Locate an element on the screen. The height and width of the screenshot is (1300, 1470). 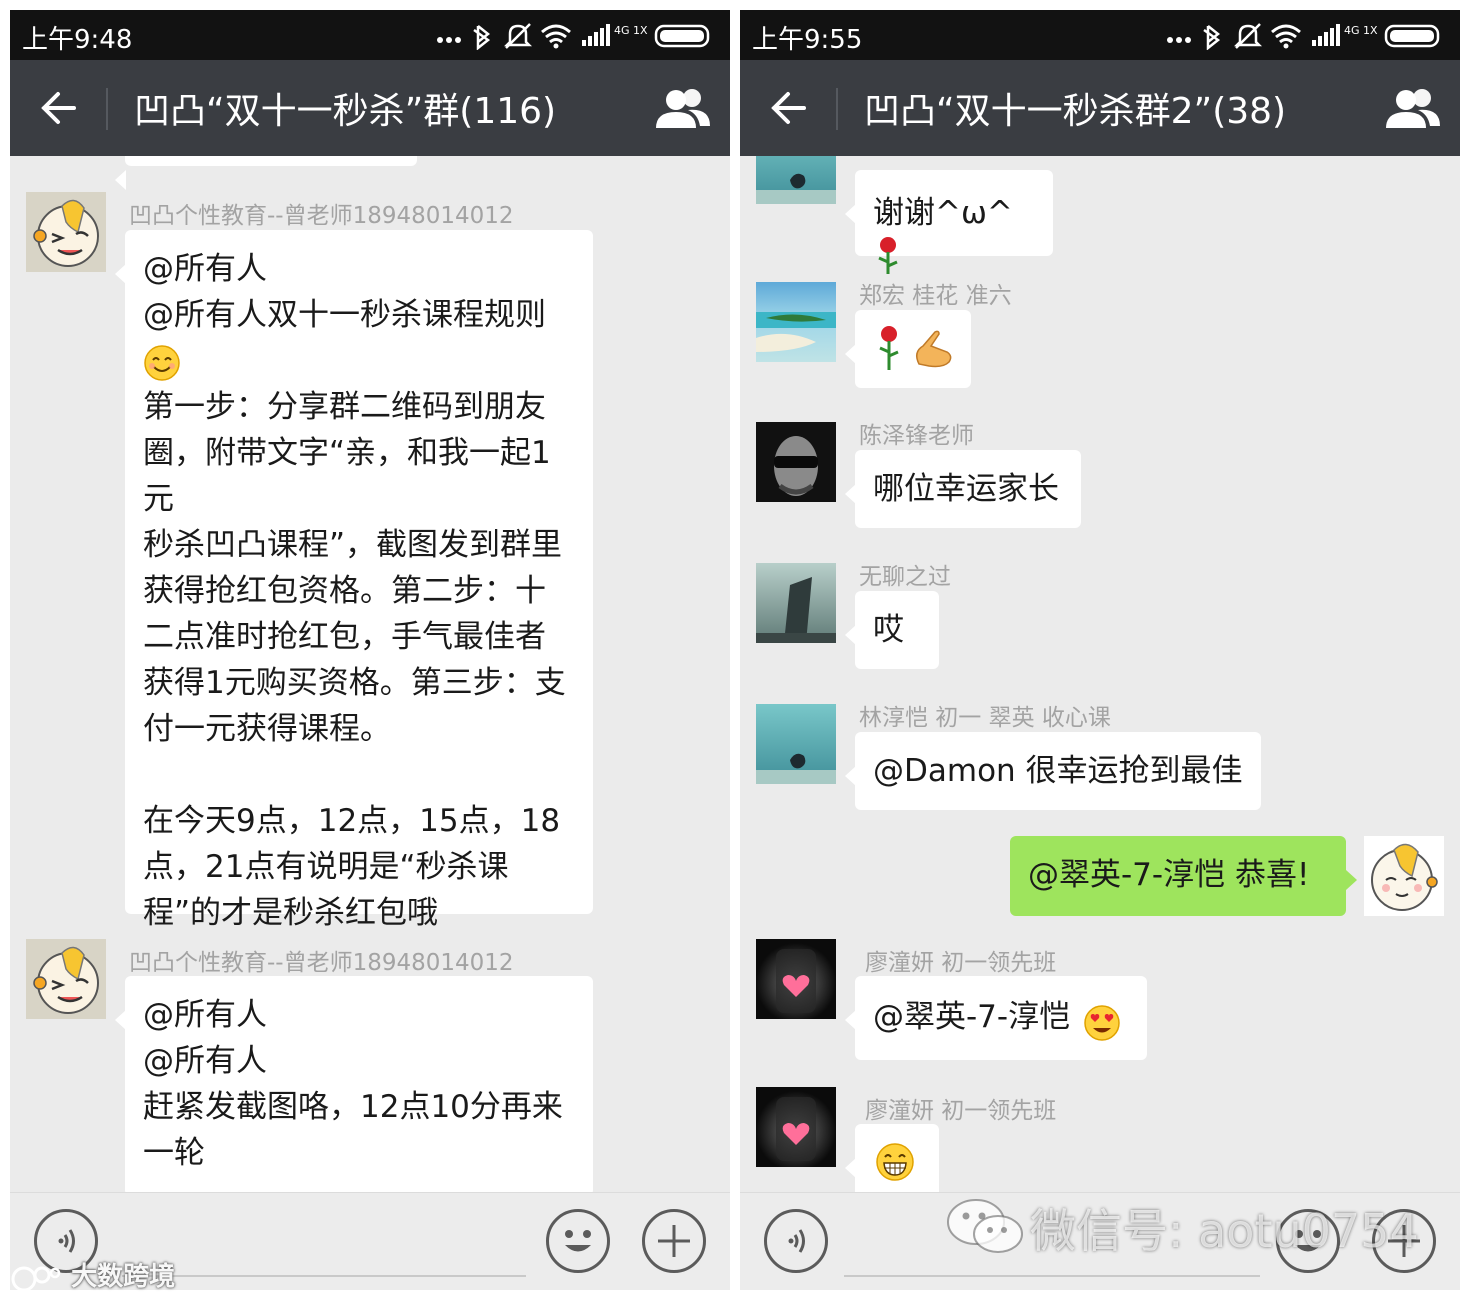
message-line: 二点准时抢红包，手气最佳者 is located at coordinates (344, 637).